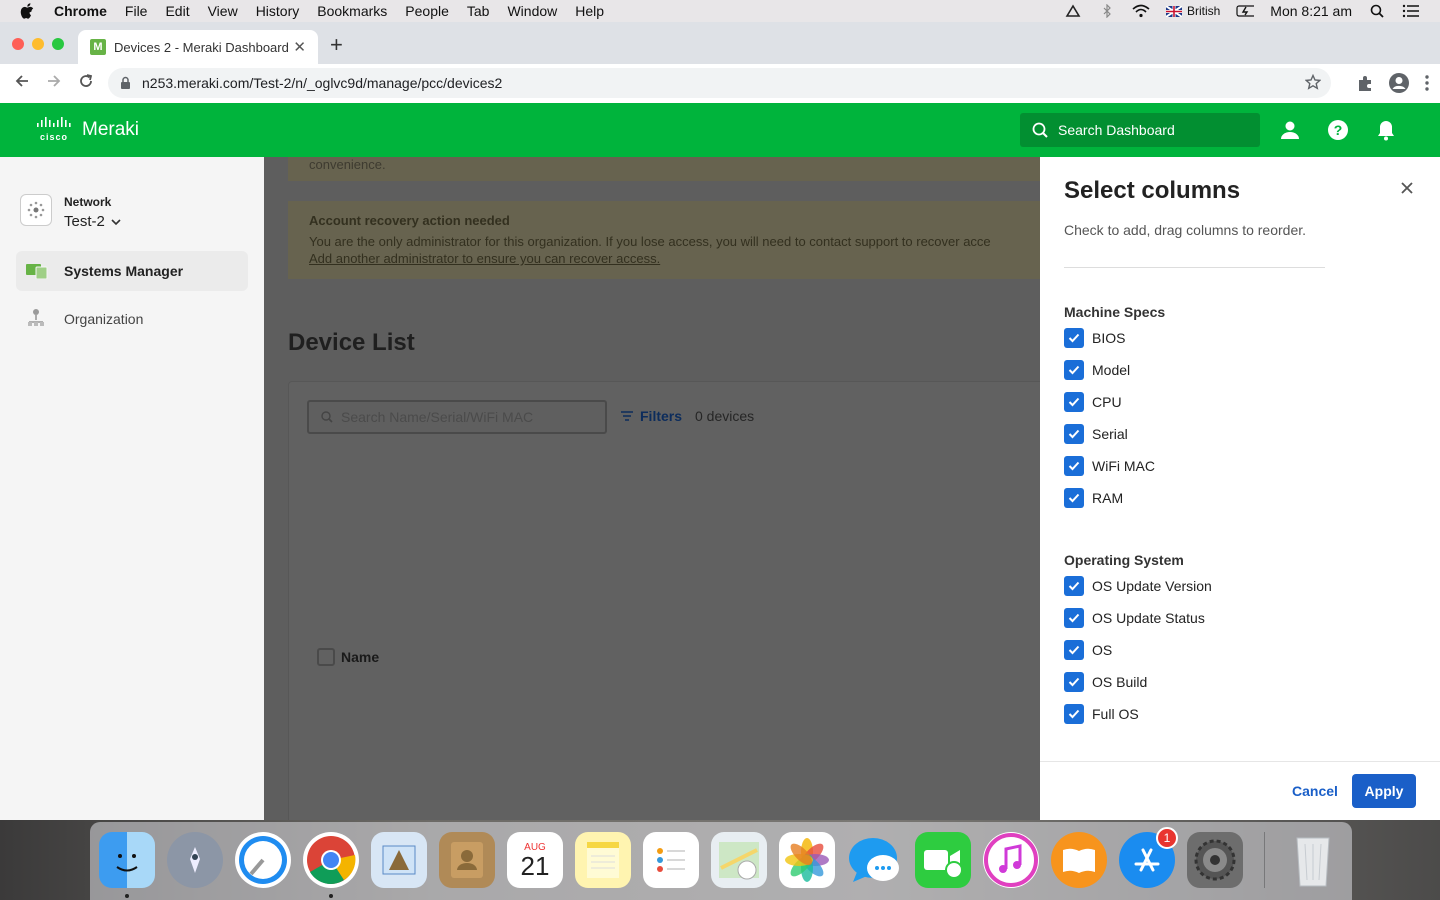  I want to click on close-window-button, so click(18, 44).